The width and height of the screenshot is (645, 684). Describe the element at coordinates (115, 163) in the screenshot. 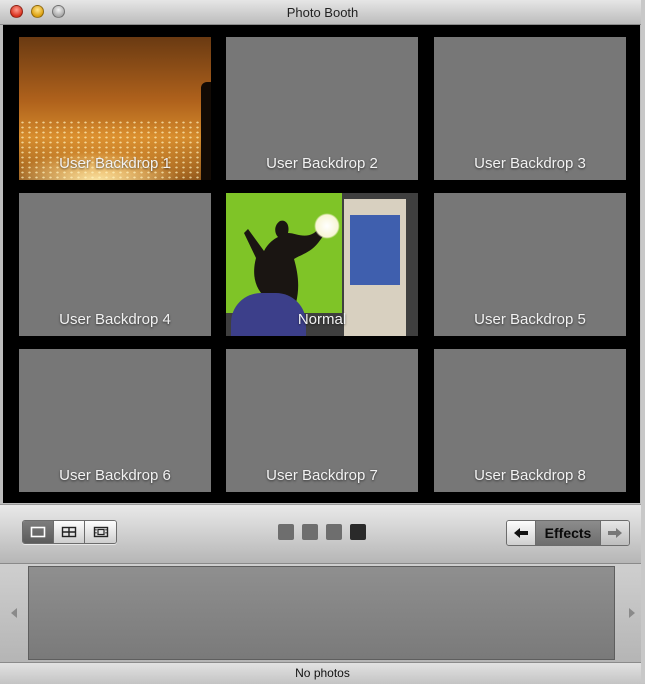

I see `effect-tile-label: User Backdrop 1` at that location.